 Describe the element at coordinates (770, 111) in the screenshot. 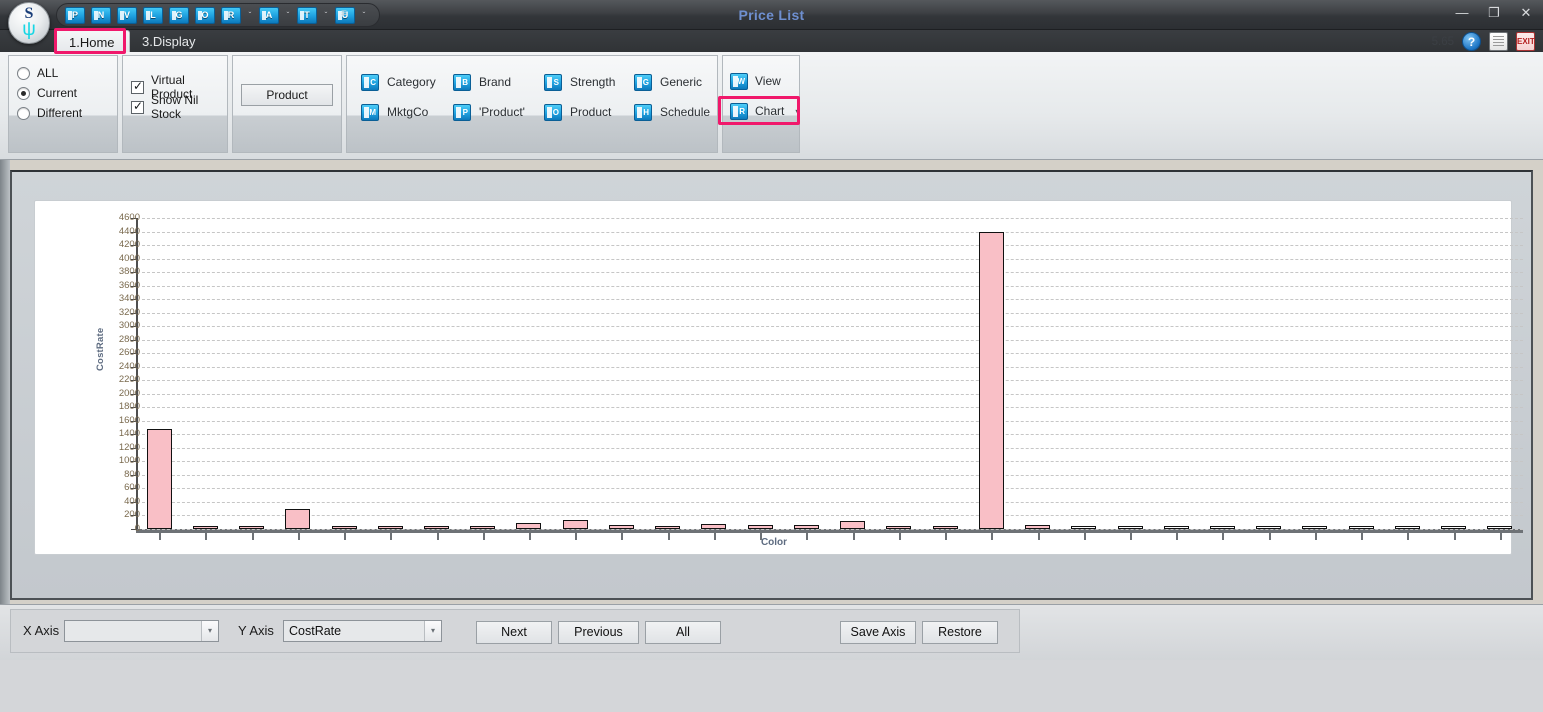

I see `chart-button-label: Chart` at that location.